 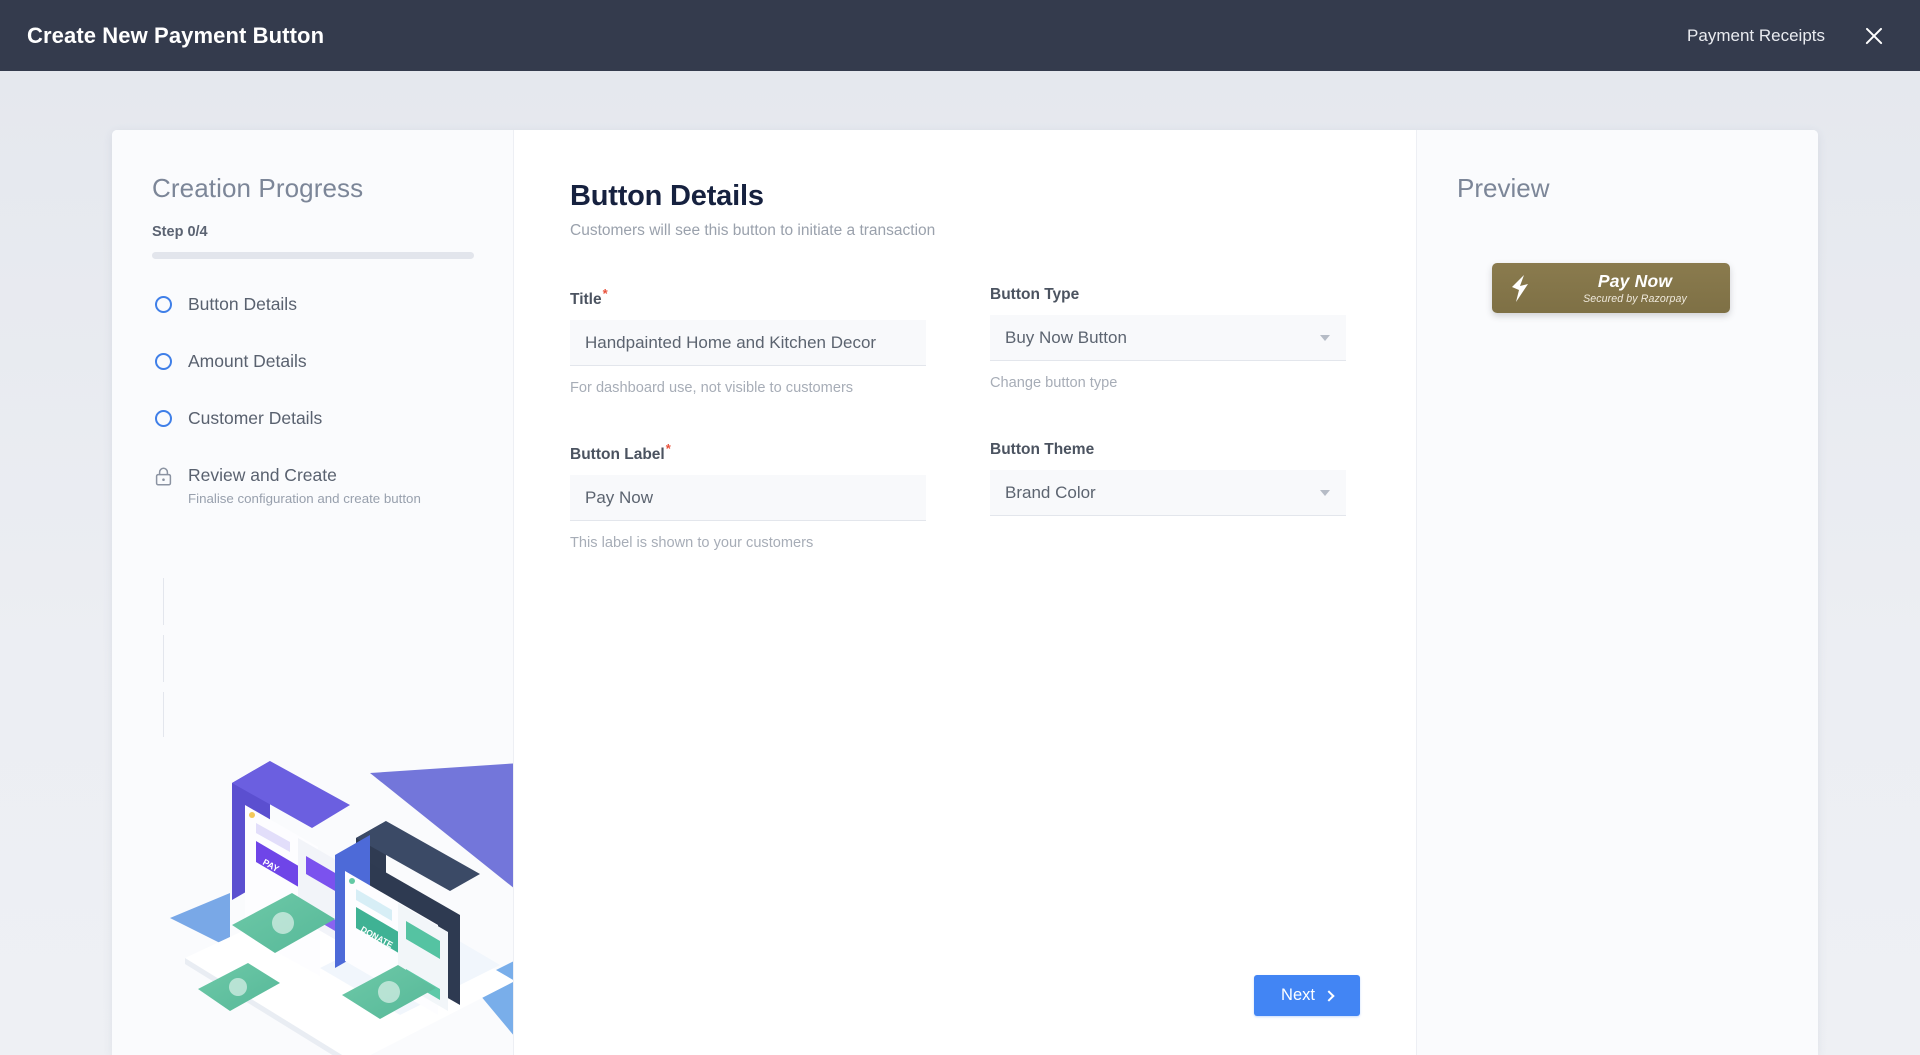 What do you see at coordinates (748, 343) in the screenshot?
I see `title-input: Handpainted Home and Kitchen Decor` at bounding box center [748, 343].